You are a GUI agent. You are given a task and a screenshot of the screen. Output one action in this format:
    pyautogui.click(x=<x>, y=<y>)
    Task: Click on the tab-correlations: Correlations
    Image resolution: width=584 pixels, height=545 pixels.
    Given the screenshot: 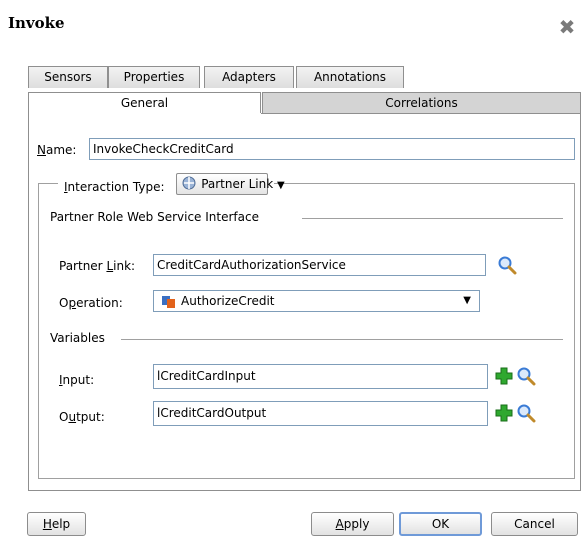 What is the action you would take?
    pyautogui.click(x=421, y=103)
    